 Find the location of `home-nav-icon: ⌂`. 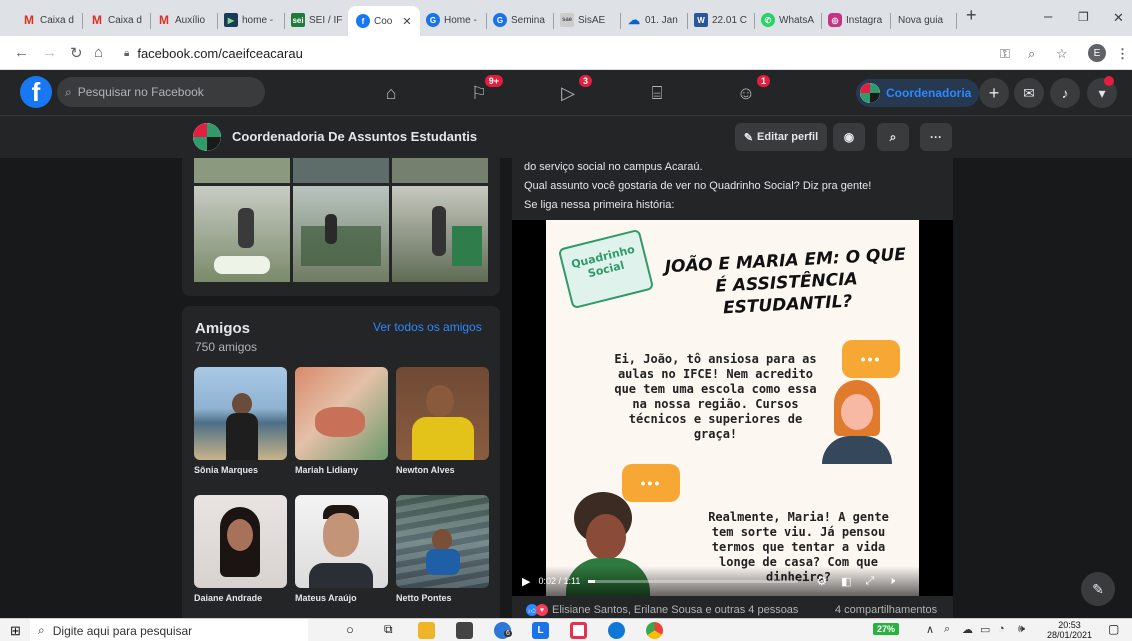

home-nav-icon: ⌂ is located at coordinates (391, 93).